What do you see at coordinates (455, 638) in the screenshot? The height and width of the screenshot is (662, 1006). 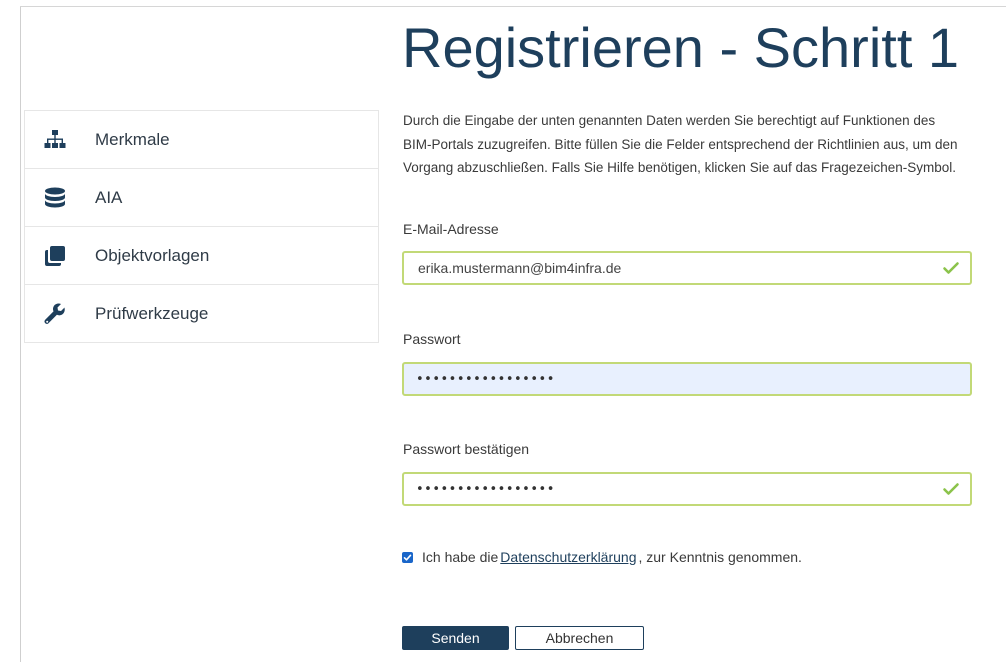 I see `submit-button: Senden` at bounding box center [455, 638].